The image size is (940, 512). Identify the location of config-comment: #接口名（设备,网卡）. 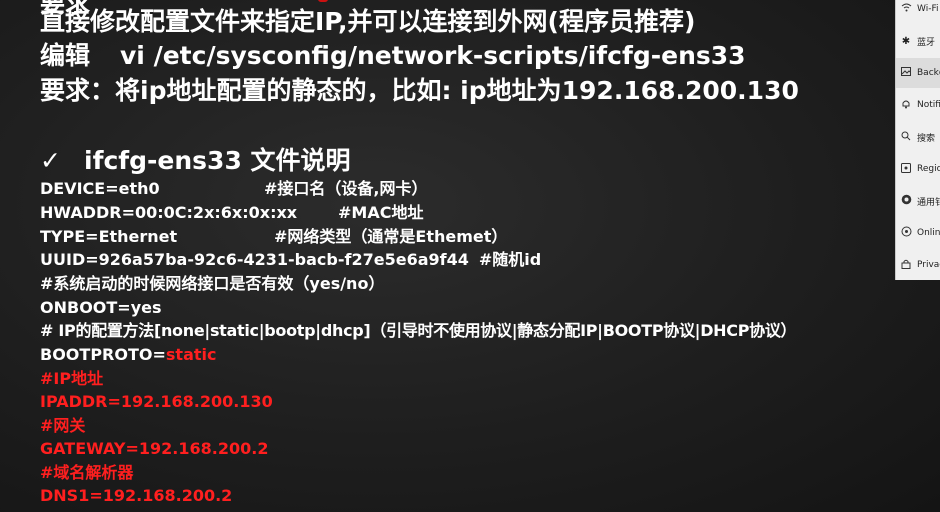
(346, 188).